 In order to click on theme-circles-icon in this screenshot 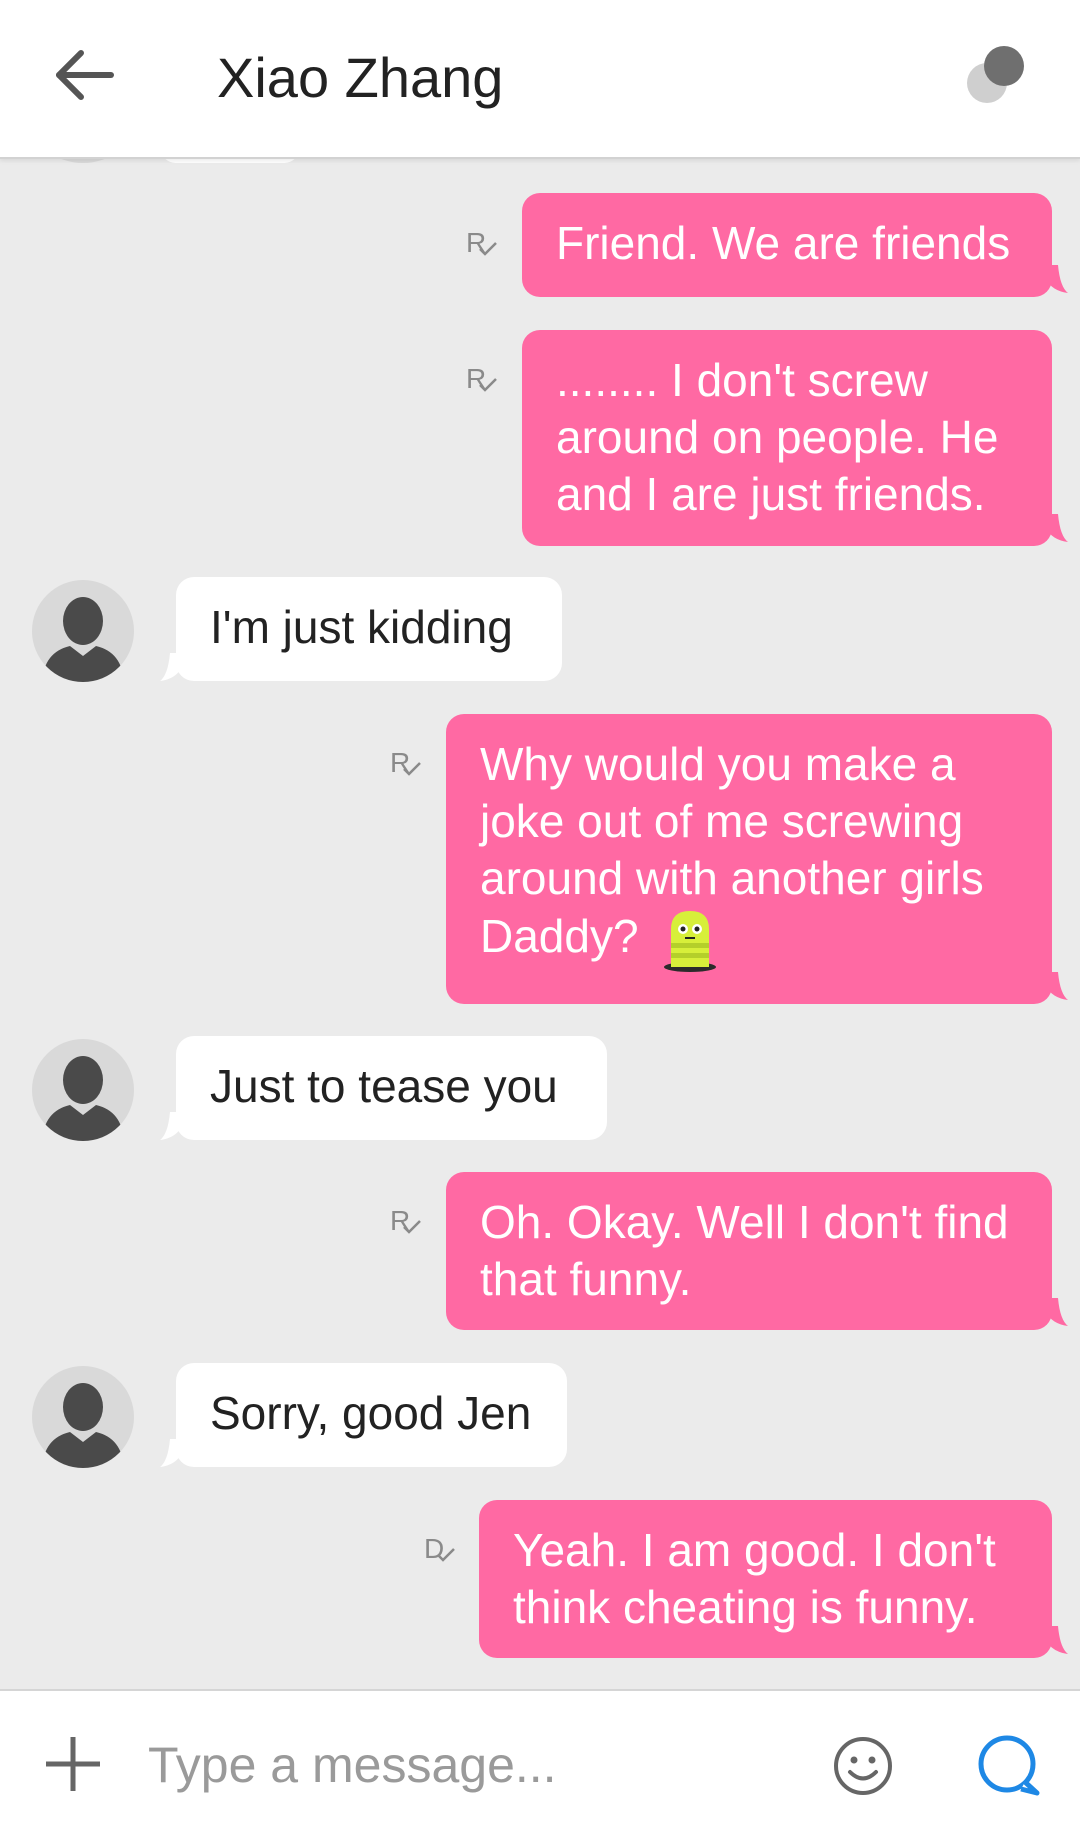, I will do `click(995, 74)`.